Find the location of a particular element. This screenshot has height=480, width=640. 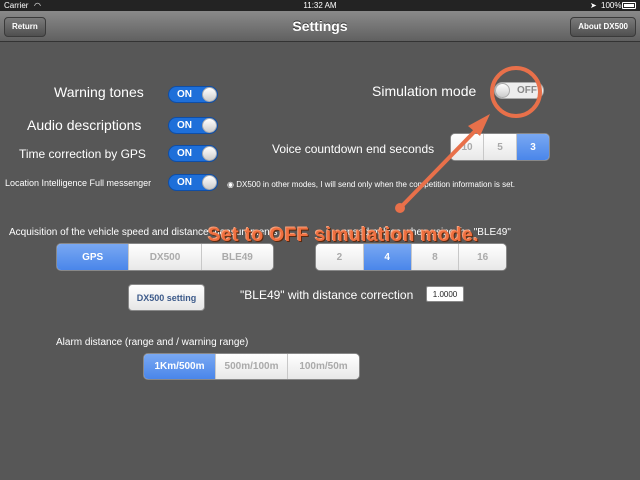

speed-pulses-option-16: 16 is located at coordinates (482, 257).